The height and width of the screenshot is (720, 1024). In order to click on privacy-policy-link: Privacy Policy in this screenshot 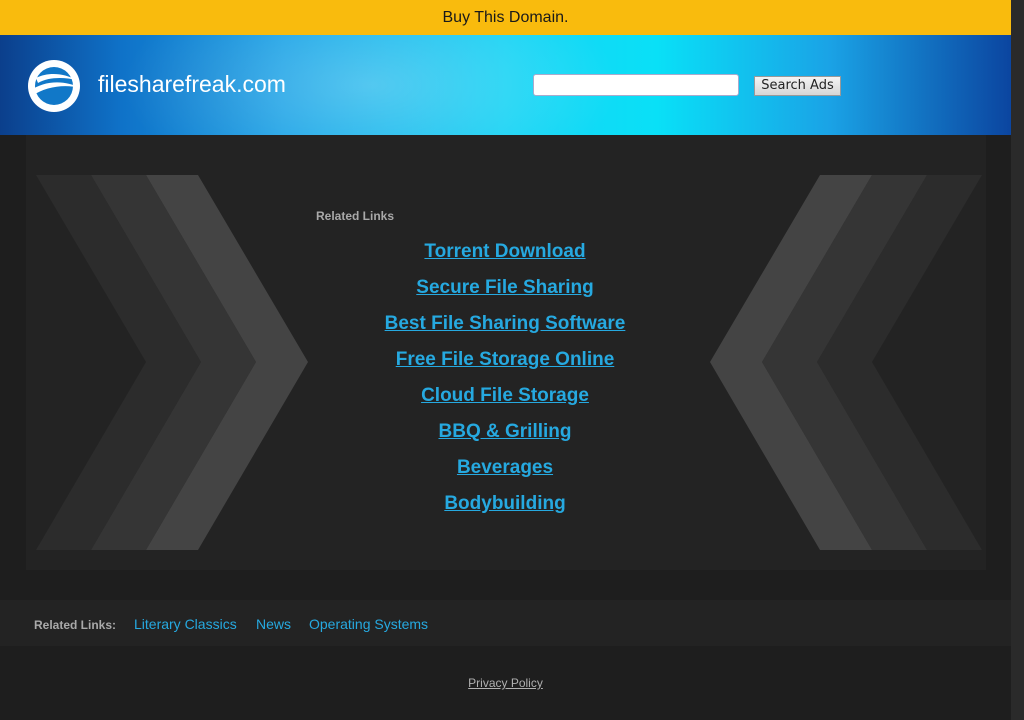, I will do `click(505, 683)`.